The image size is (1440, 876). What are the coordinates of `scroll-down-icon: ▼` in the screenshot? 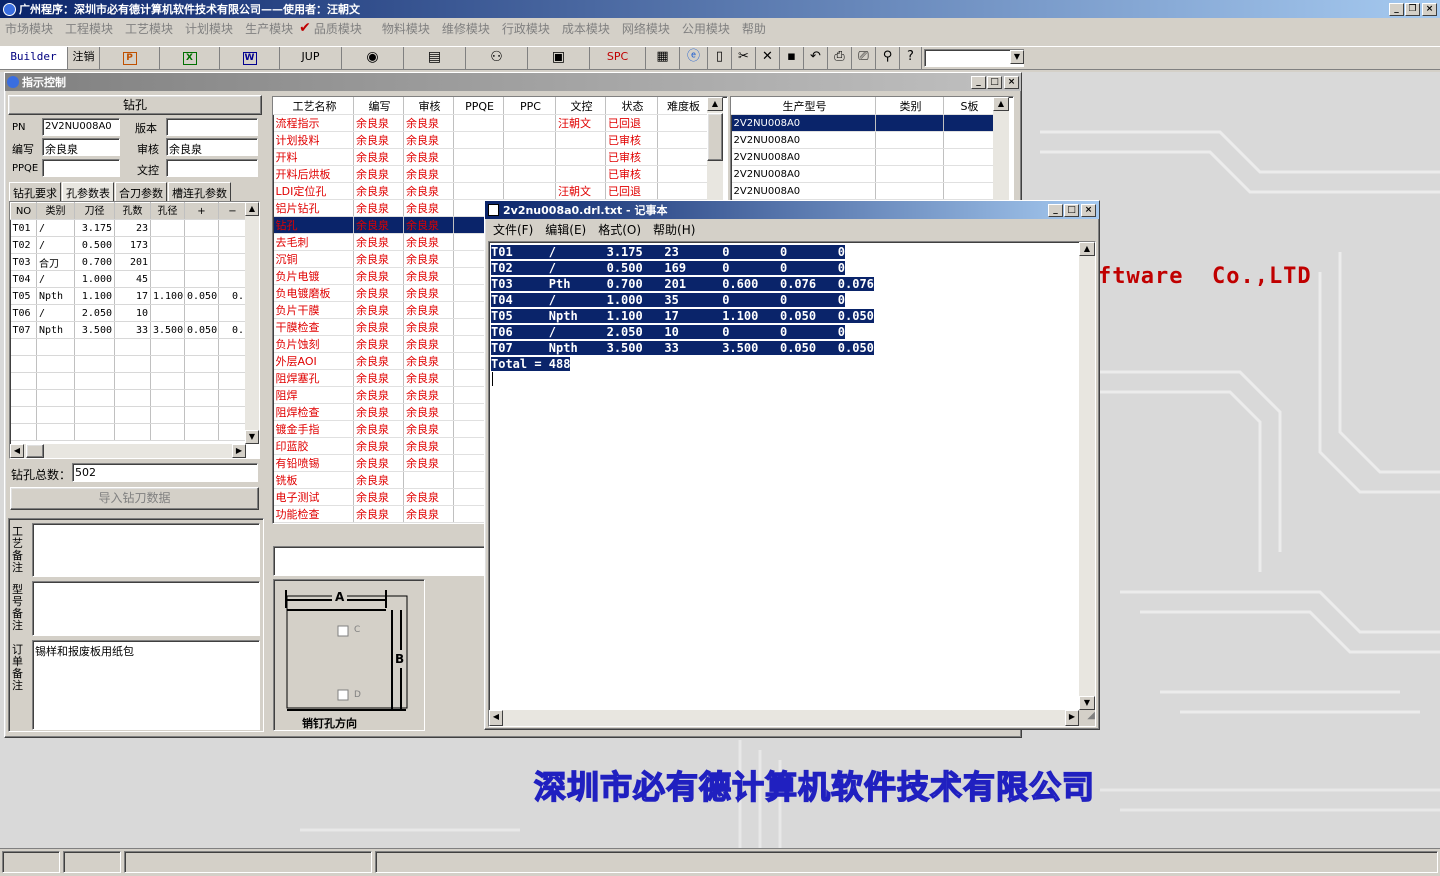 It's located at (252, 437).